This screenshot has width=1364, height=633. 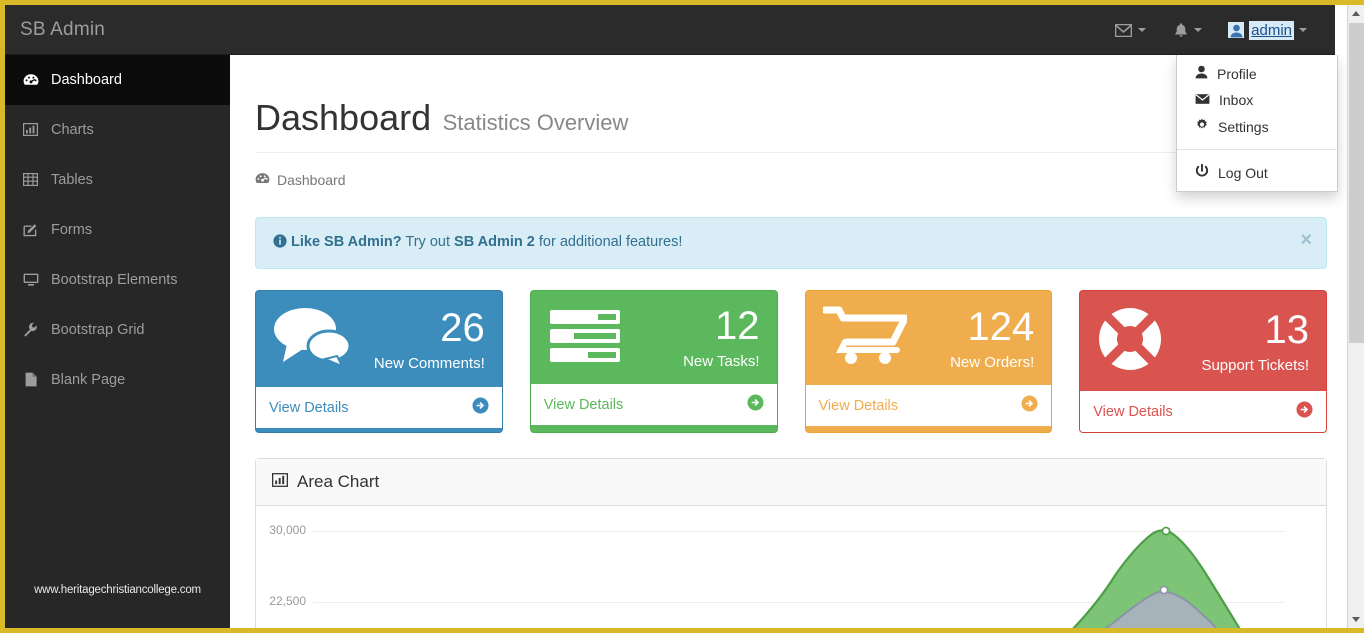 I want to click on scrollbar-down-button, so click(x=1356, y=619).